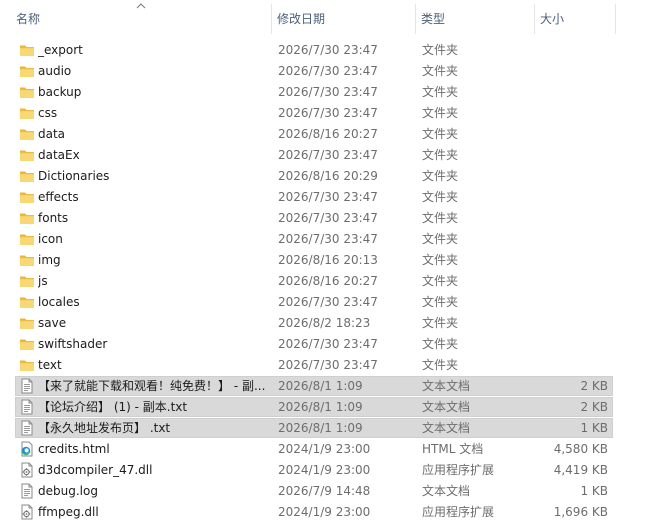 The width and height of the screenshot is (669, 523). I want to click on file-row: text 2026/7/30 23:47 文件夹, so click(334, 365).